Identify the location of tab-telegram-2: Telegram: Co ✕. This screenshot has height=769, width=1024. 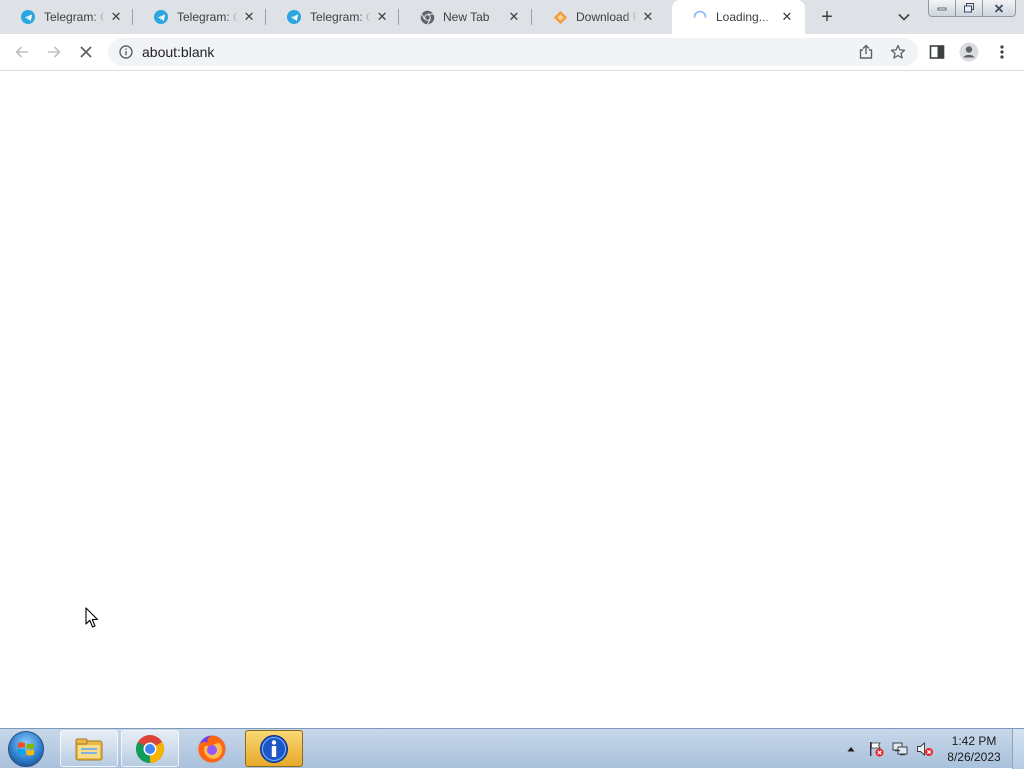
(199, 17).